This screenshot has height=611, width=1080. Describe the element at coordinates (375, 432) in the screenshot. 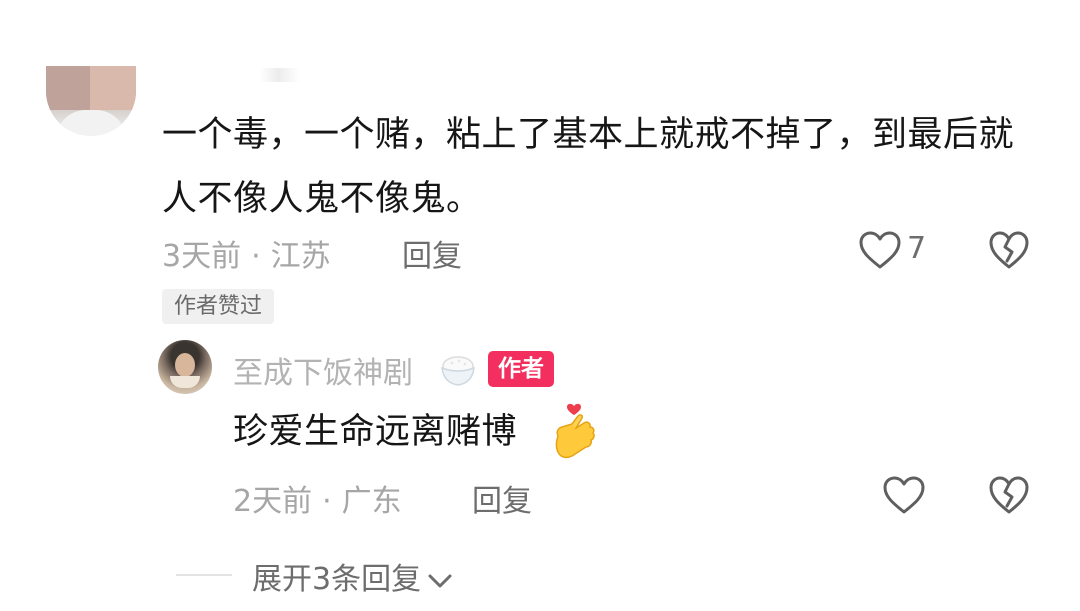

I see `reply-text: 珍爱生命远离赌博` at that location.